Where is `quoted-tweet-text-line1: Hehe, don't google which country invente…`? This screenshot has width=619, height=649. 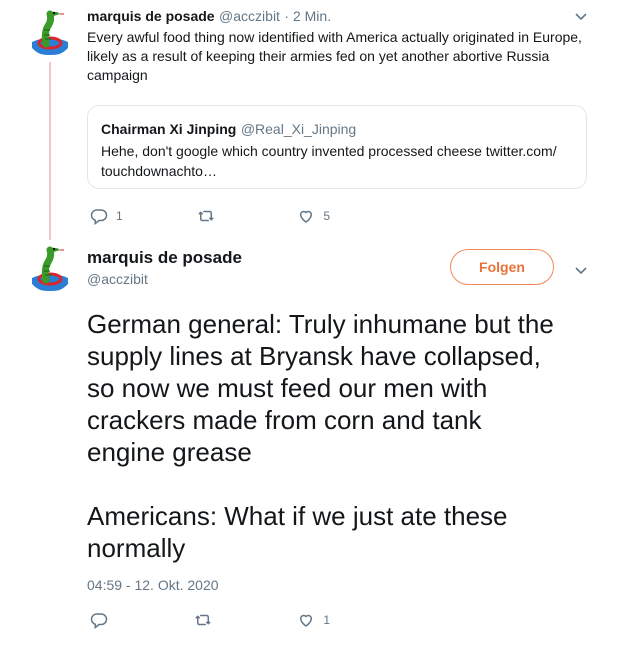 quoted-tweet-text-line1: Hehe, don't google which country invente… is located at coordinates (329, 151).